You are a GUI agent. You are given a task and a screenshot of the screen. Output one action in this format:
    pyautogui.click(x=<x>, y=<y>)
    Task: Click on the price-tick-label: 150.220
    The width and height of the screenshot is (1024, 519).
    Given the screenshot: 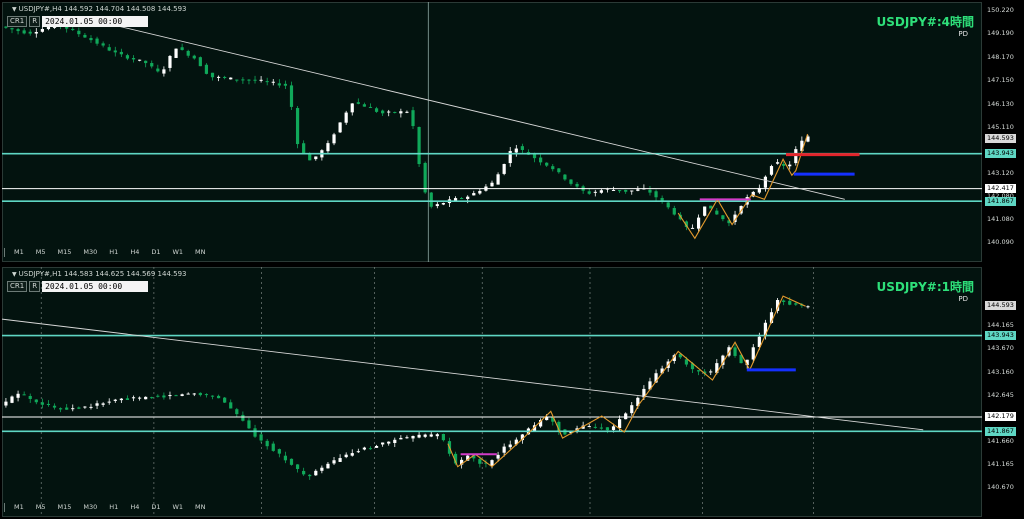 What is the action you would take?
    pyautogui.click(x=1000, y=9)
    